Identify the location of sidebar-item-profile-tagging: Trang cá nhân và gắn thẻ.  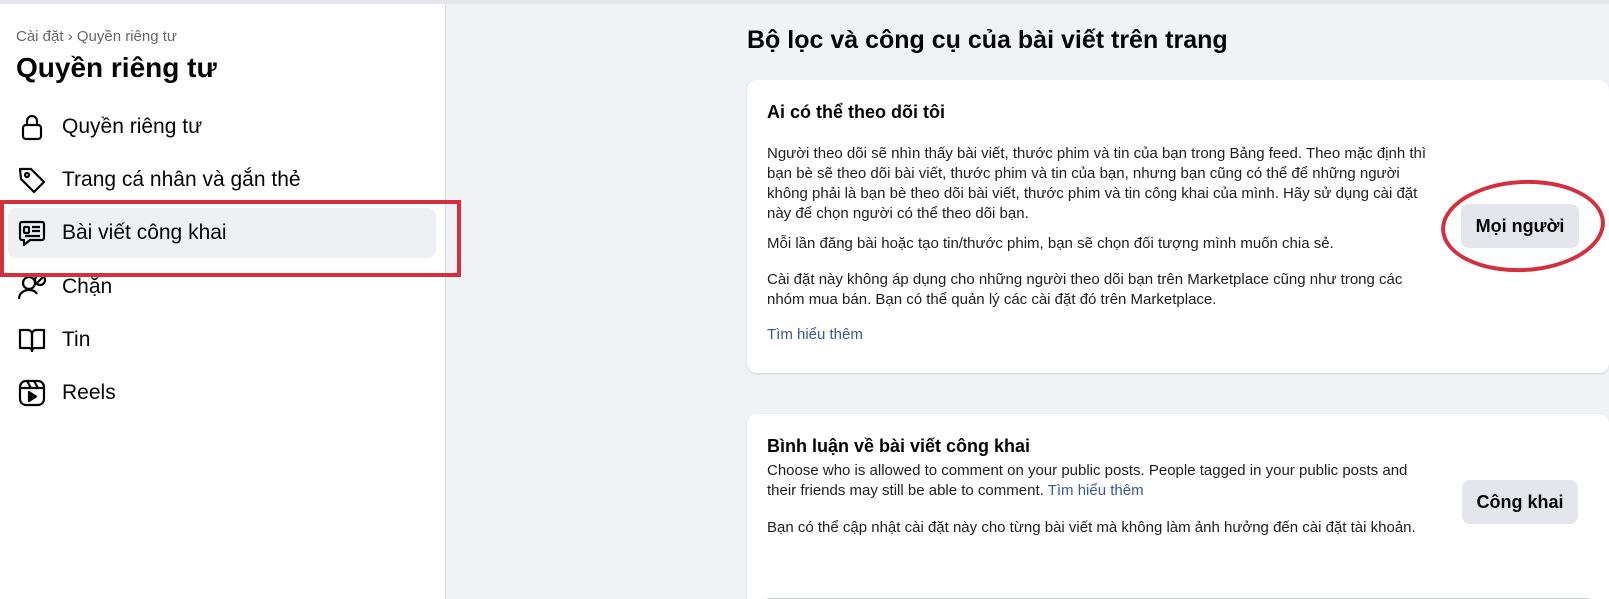
(222, 180).